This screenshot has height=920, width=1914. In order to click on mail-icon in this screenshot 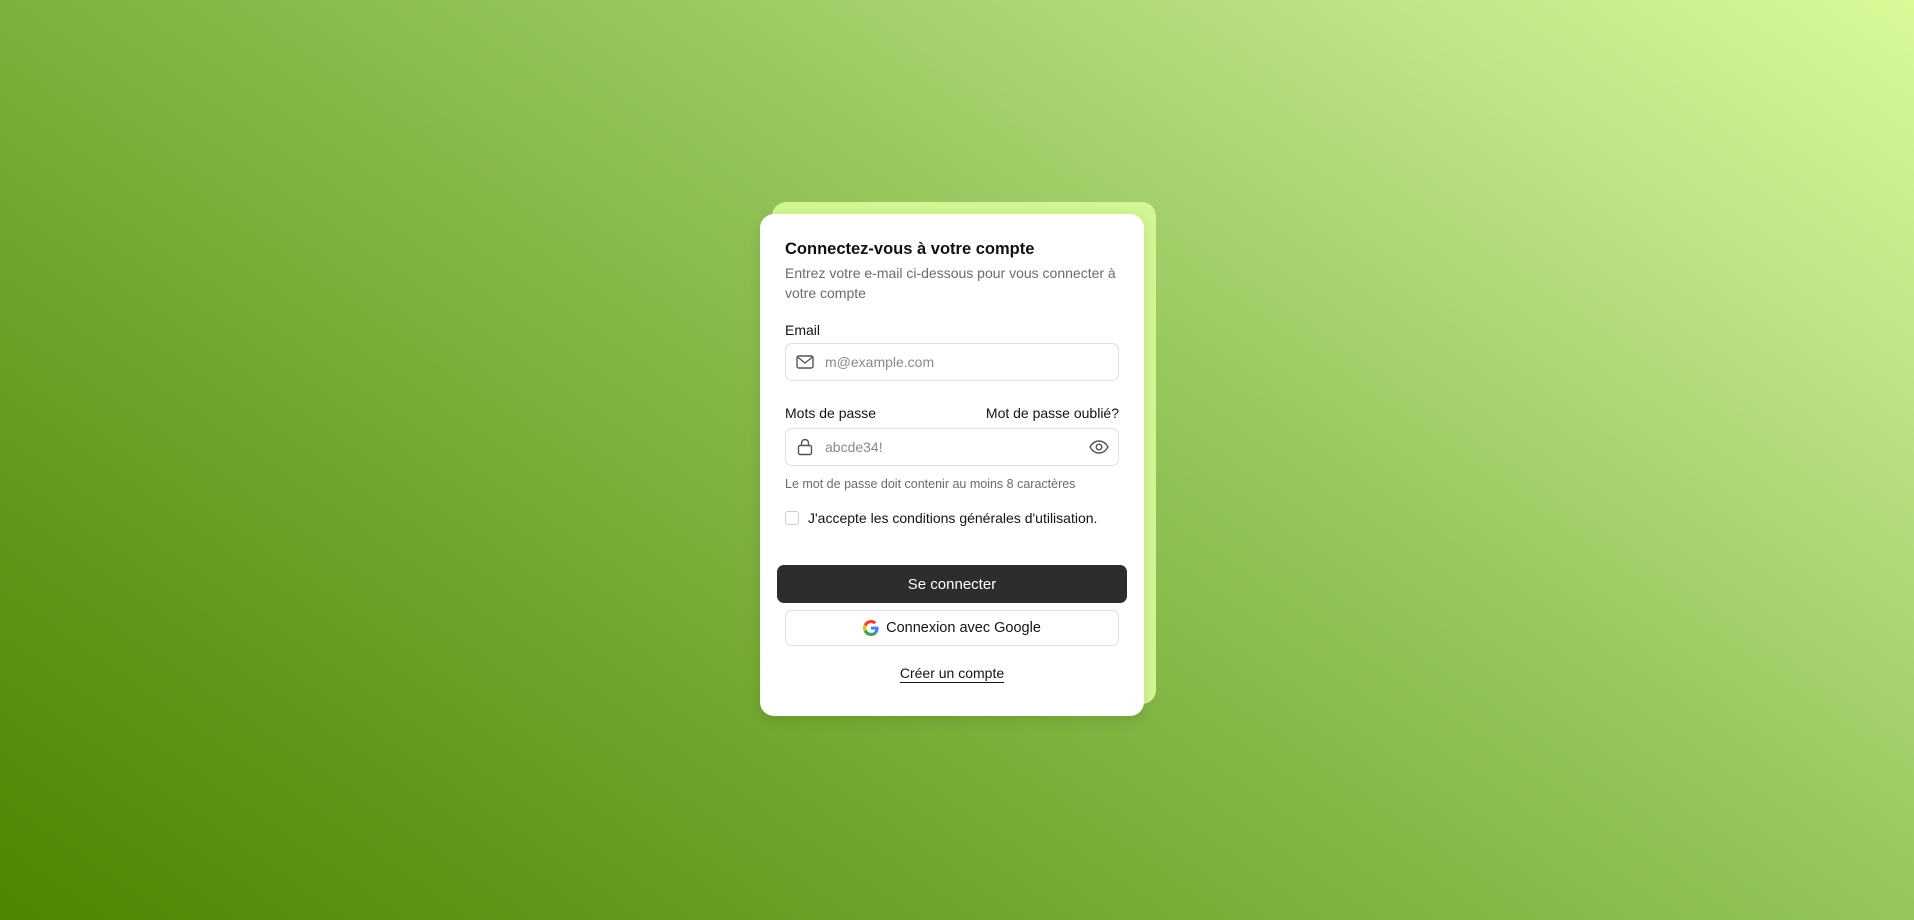, I will do `click(805, 362)`.